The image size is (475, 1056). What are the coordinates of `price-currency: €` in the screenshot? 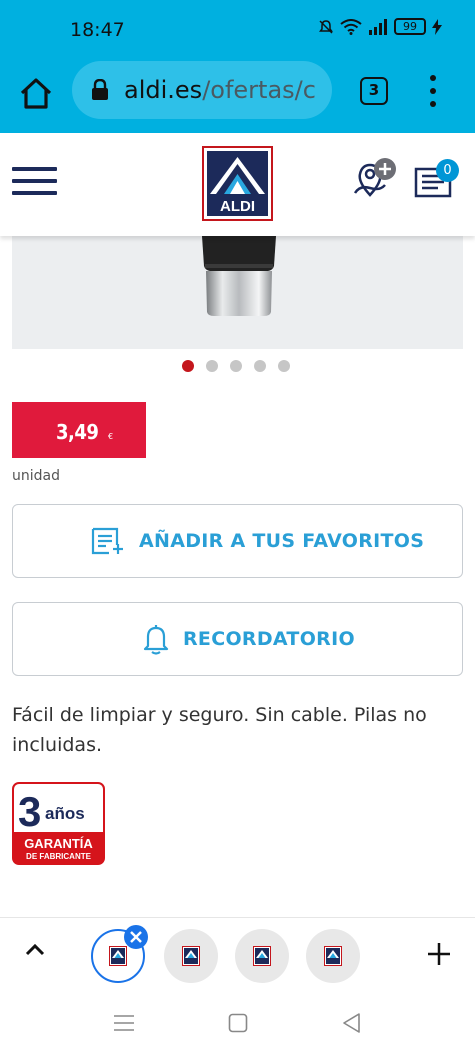 It's located at (111, 436).